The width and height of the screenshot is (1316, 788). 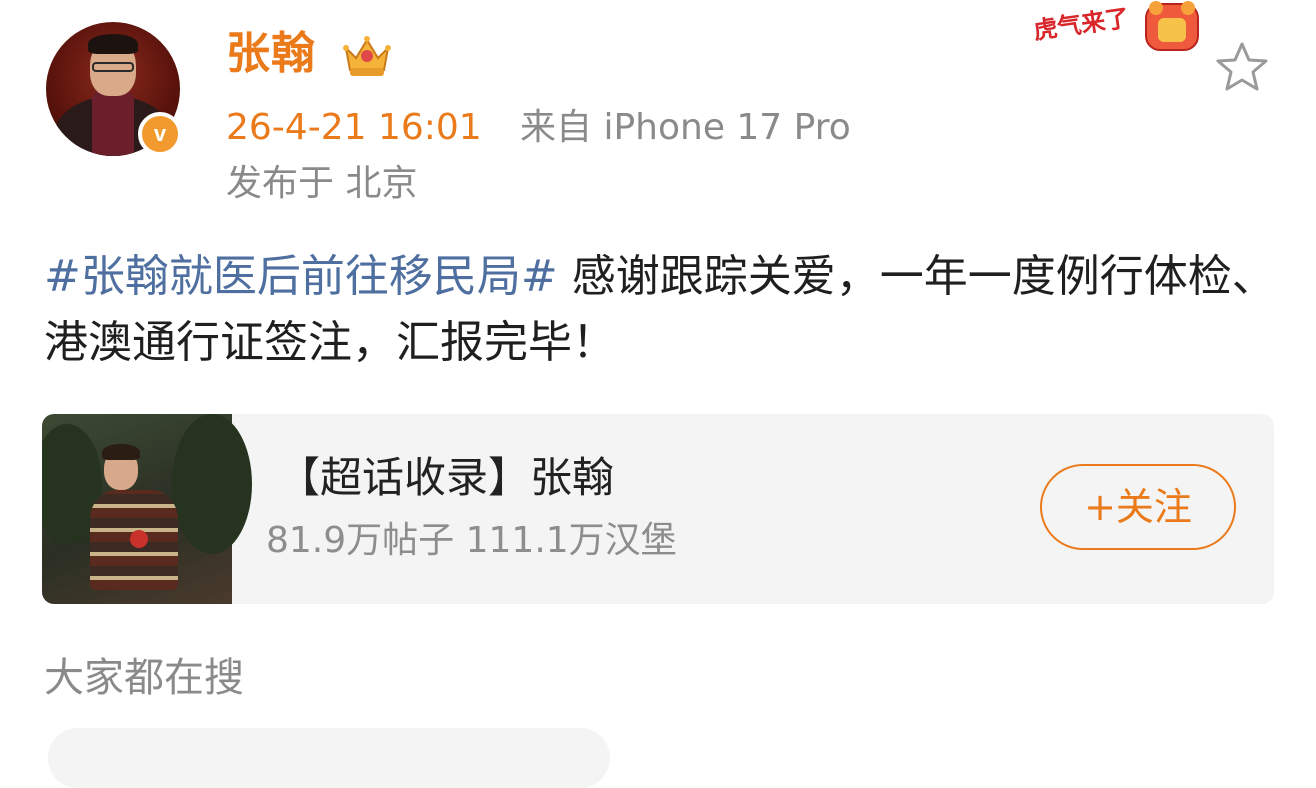 What do you see at coordinates (354, 127) in the screenshot?
I see `post-timestamp: 26-4-21 16:01` at bounding box center [354, 127].